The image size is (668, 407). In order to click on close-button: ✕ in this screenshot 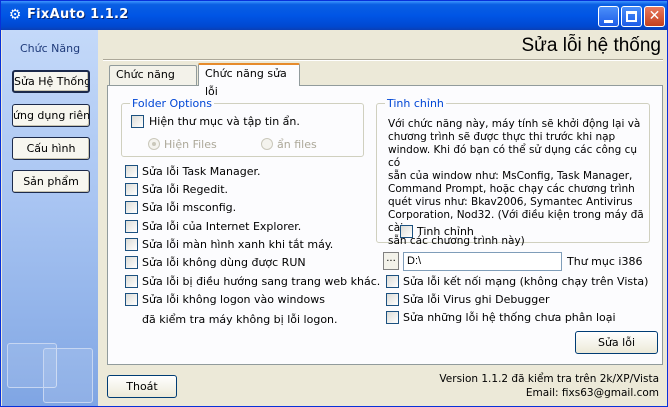, I will do `click(654, 16)`.